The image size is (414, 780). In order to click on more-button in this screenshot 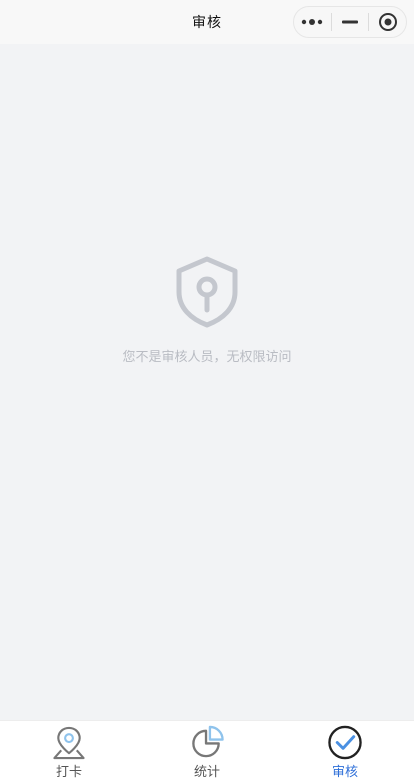, I will do `click(312, 22)`.